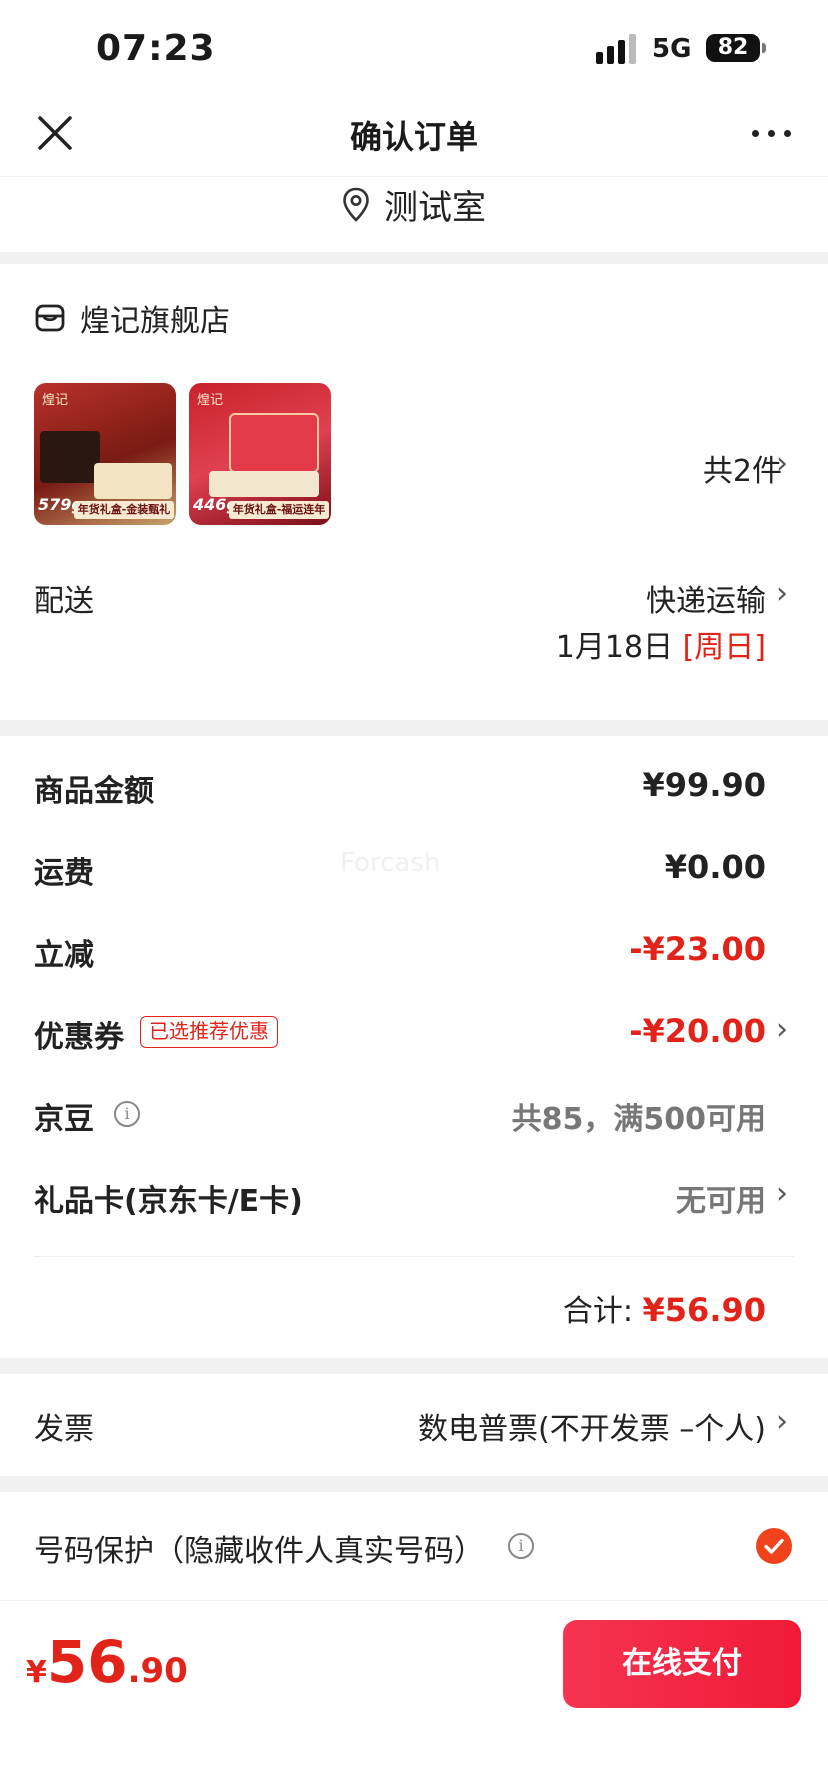 The height and width of the screenshot is (1792, 828). I want to click on total-row: 合计: ¥56.90, so click(664, 1308).